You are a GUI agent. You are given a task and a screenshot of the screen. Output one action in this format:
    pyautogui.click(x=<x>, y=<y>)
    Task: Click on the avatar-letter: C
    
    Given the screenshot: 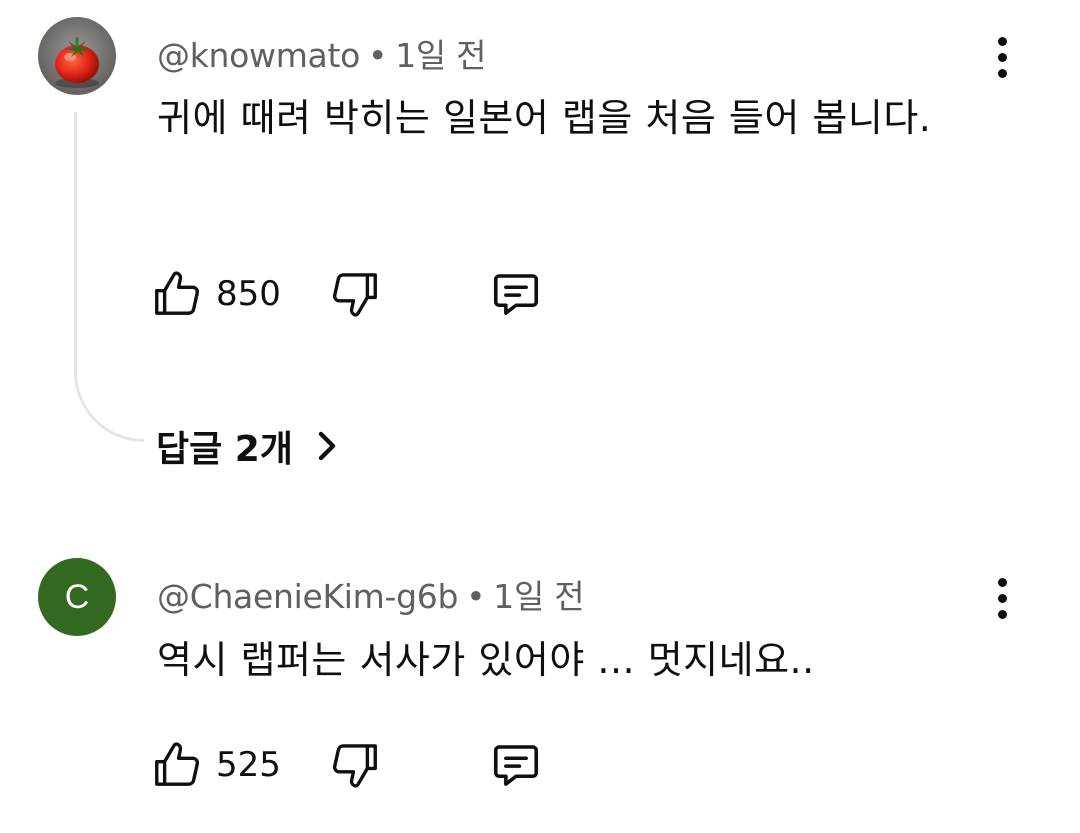 What is the action you would take?
    pyautogui.click(x=77, y=596)
    